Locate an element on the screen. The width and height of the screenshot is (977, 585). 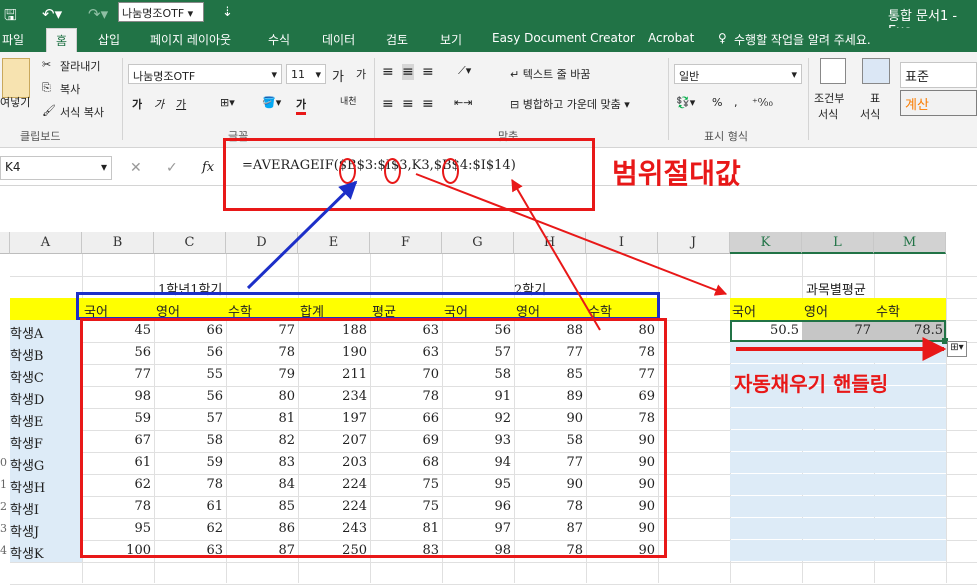
autofill-options-icon: ⊞▾ is located at coordinates (957, 349).